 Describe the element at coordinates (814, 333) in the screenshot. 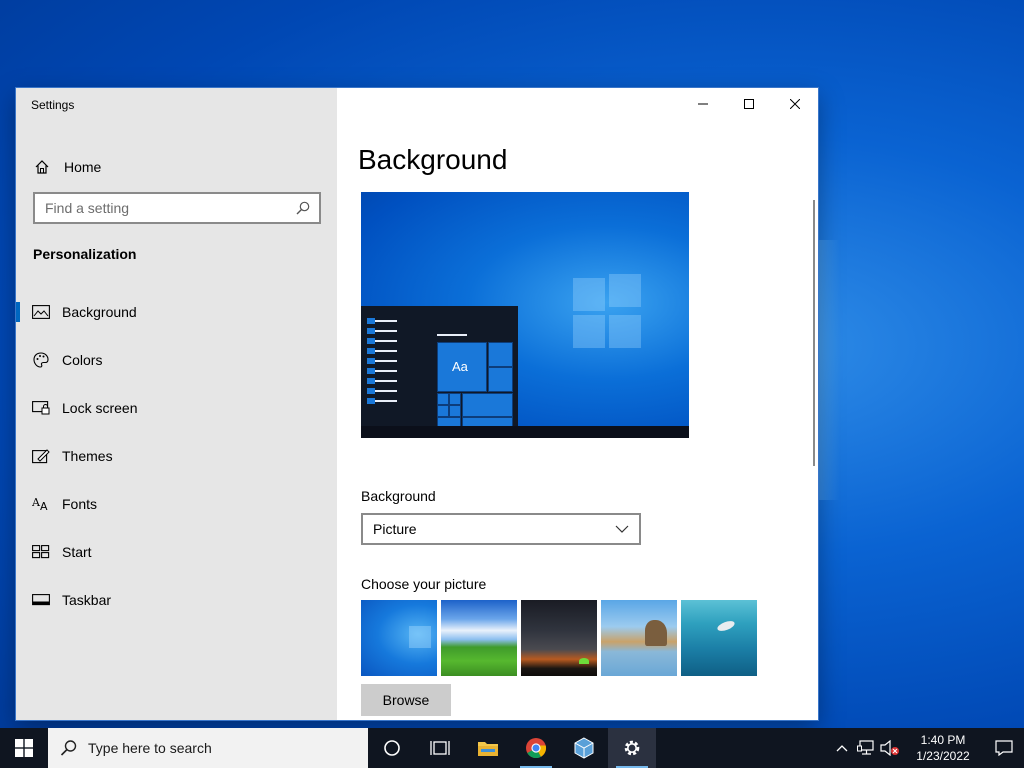

I see `content-scrollbar` at that location.